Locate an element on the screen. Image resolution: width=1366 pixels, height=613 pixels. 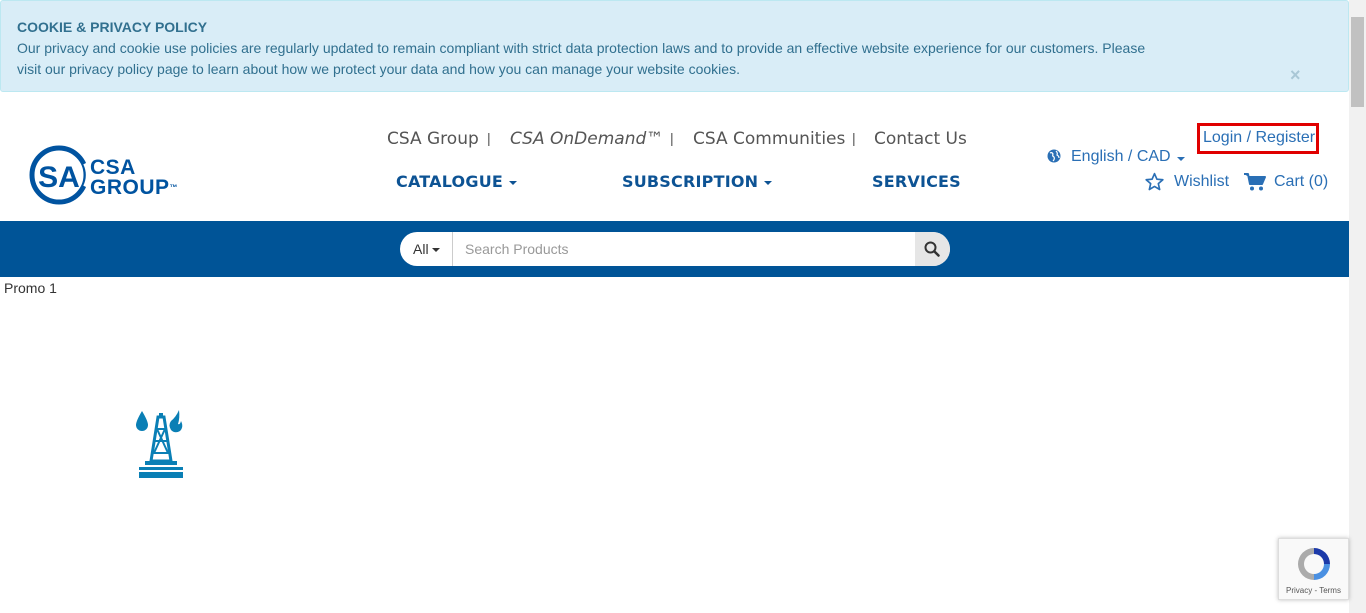
promo-image: Promo 1 is located at coordinates (28, 287).